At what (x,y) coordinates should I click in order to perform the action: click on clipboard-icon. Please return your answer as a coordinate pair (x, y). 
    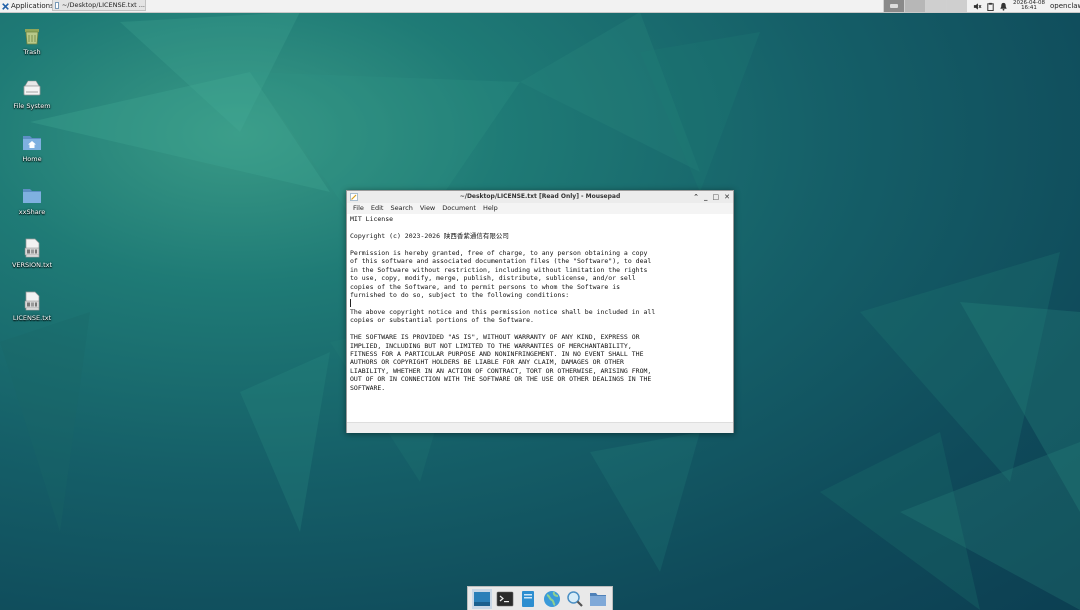
    Looking at the image, I should click on (990, 6).